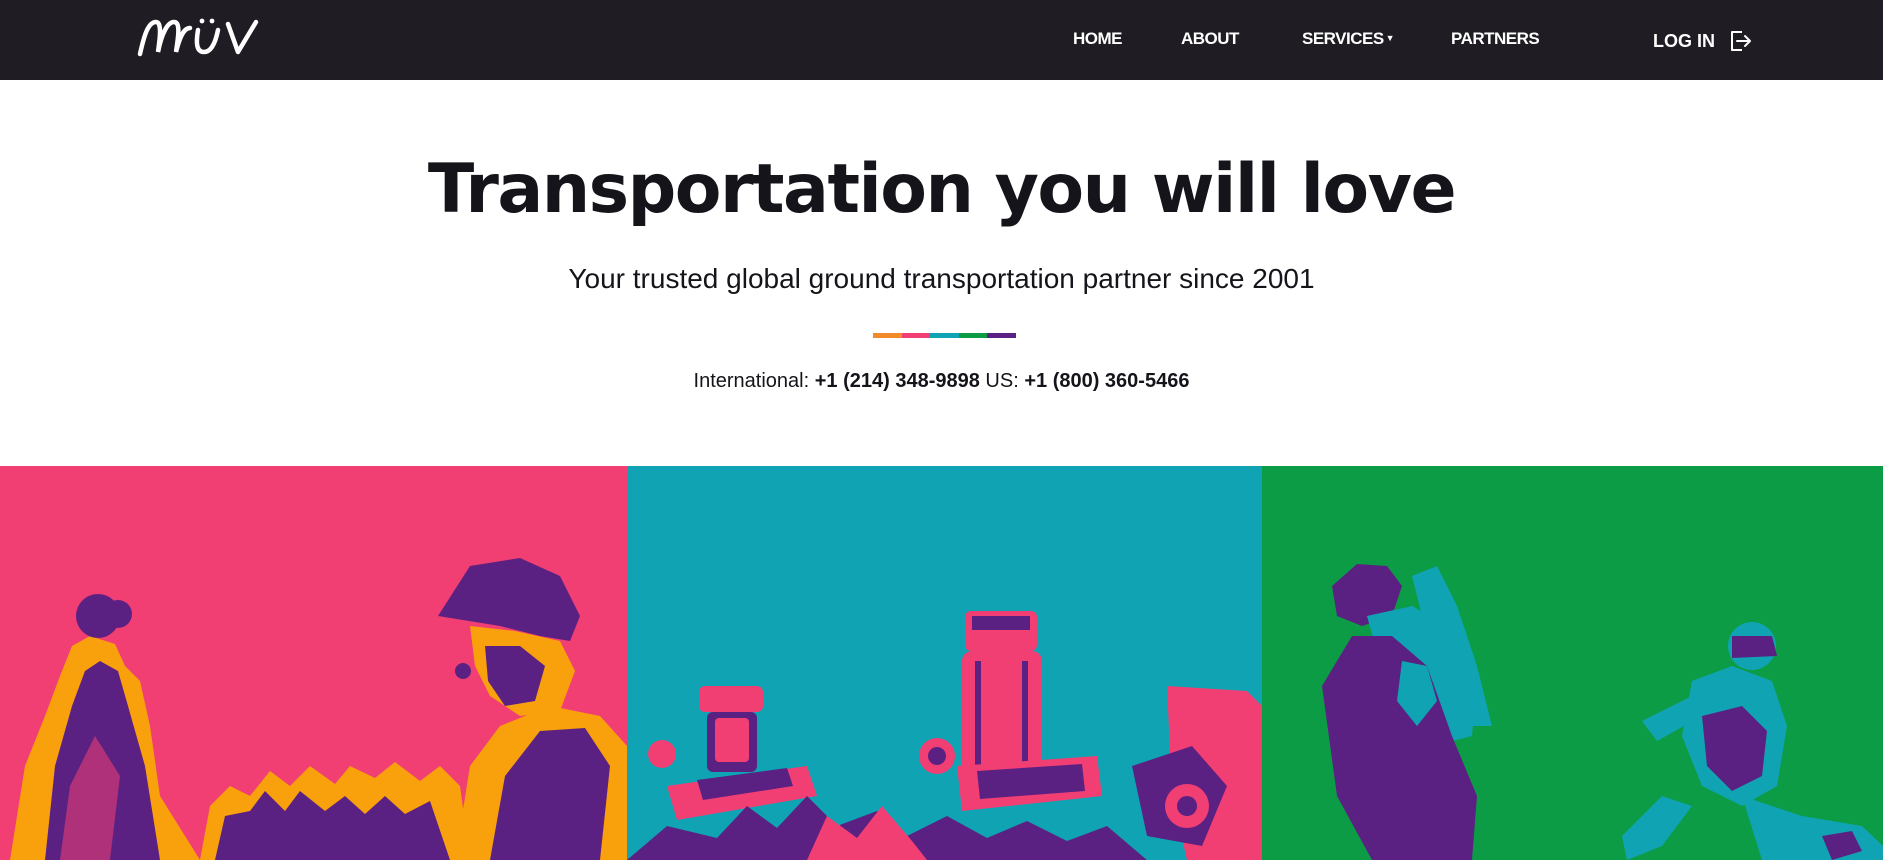 This screenshot has height=860, width=1883. I want to click on divider-segment-green, so click(973, 335).